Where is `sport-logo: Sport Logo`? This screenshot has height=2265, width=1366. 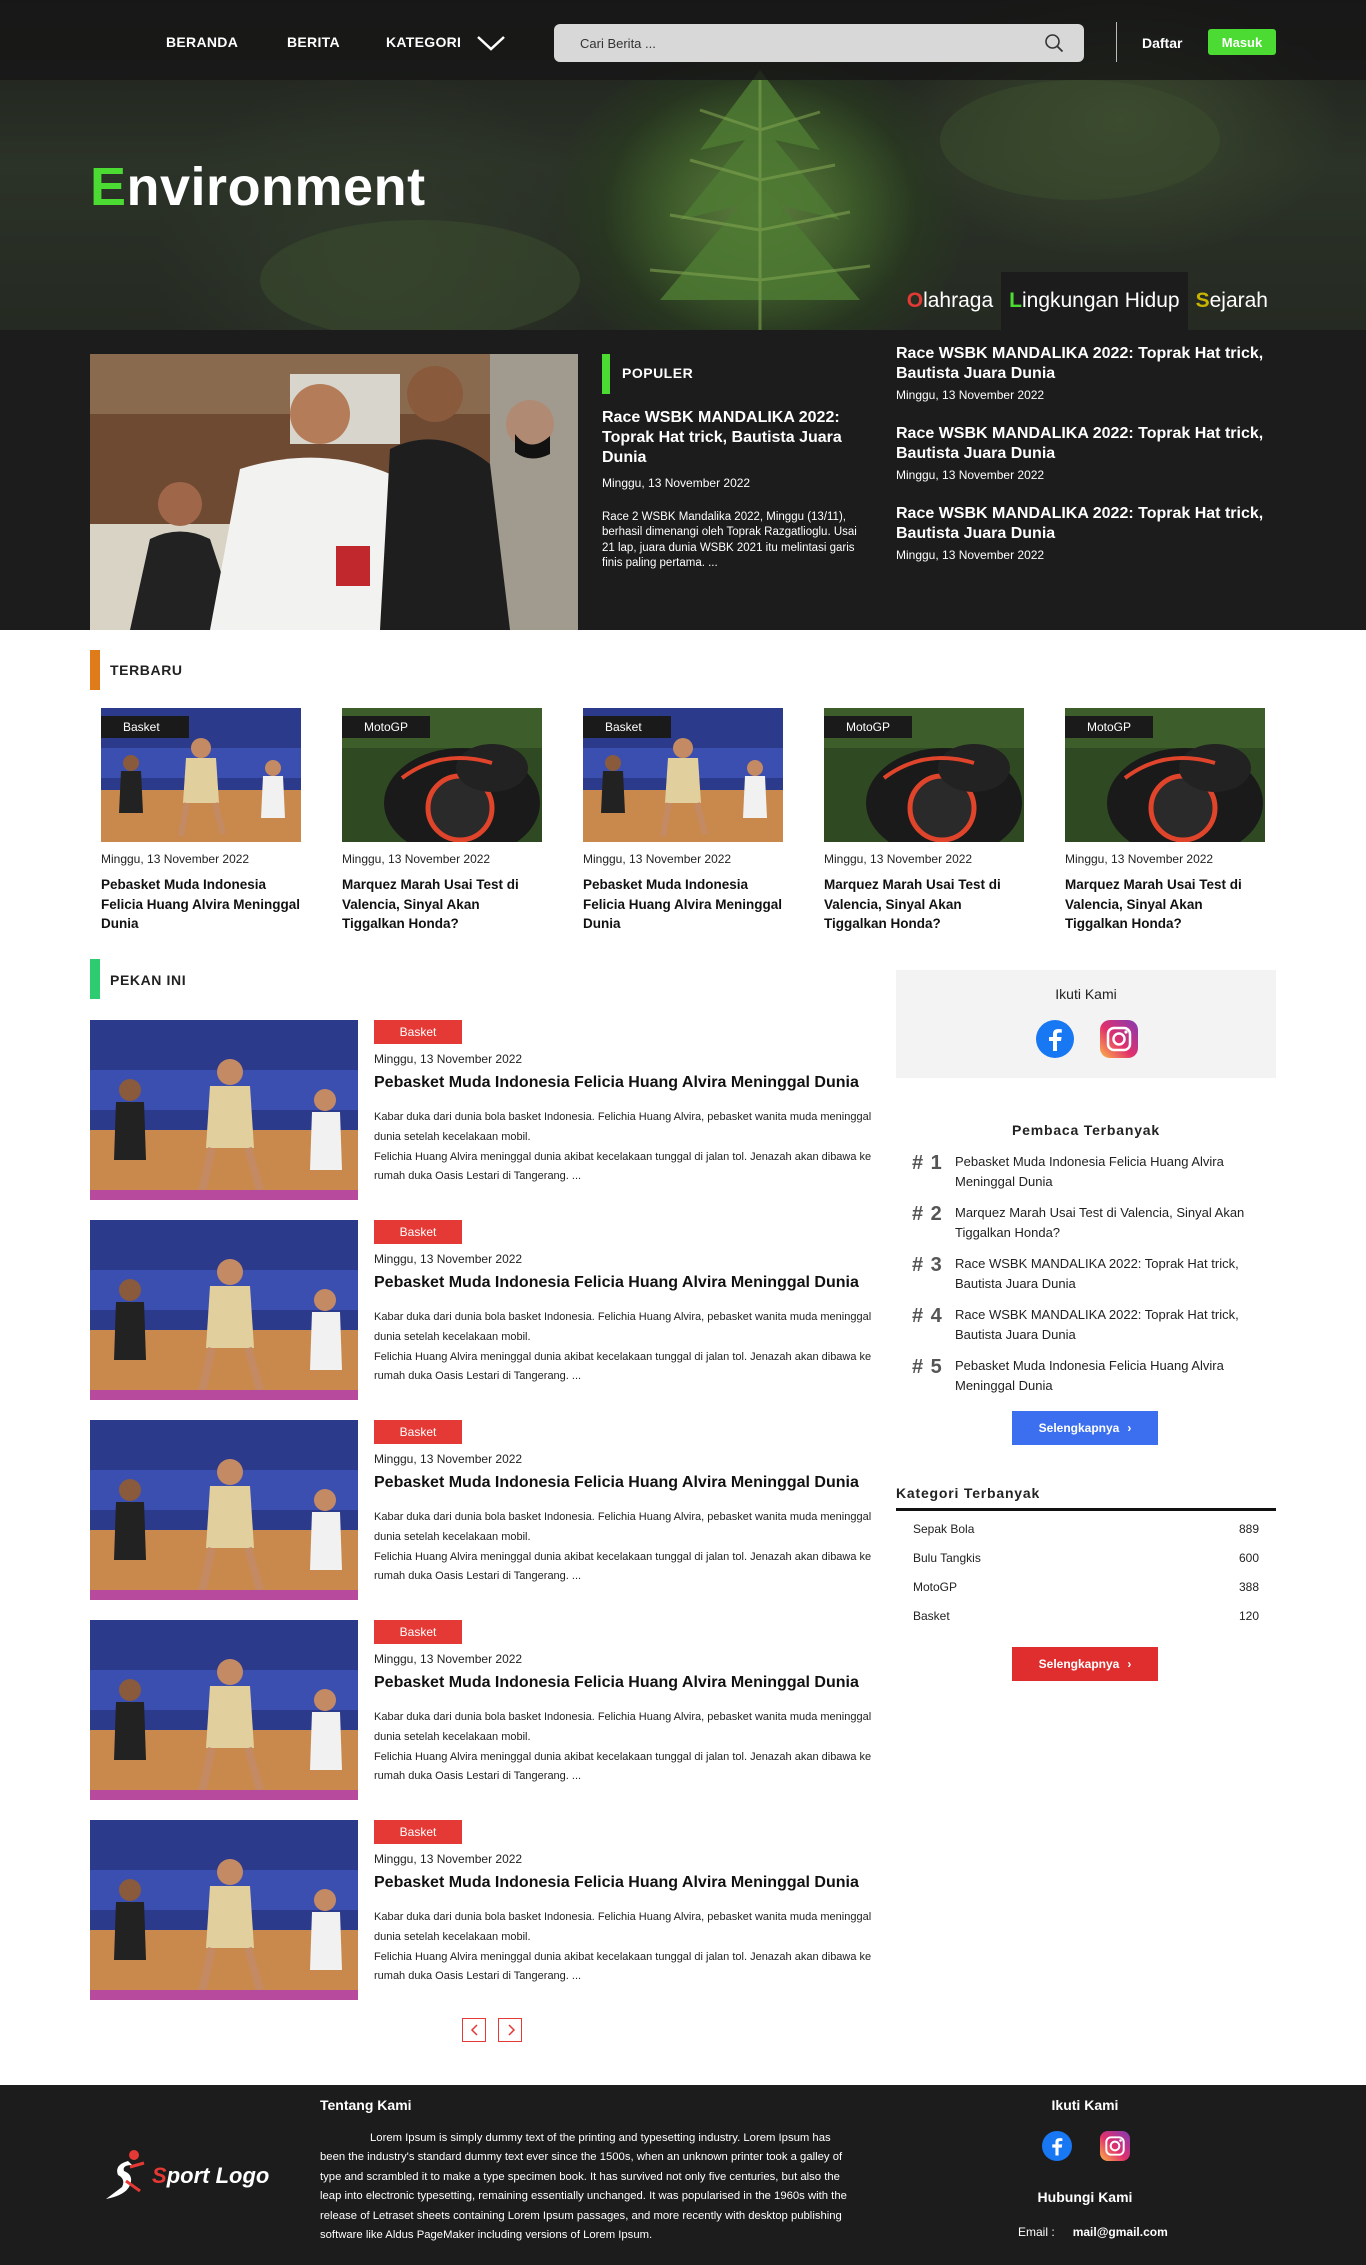 sport-logo: Sport Logo is located at coordinates (195, 2175).